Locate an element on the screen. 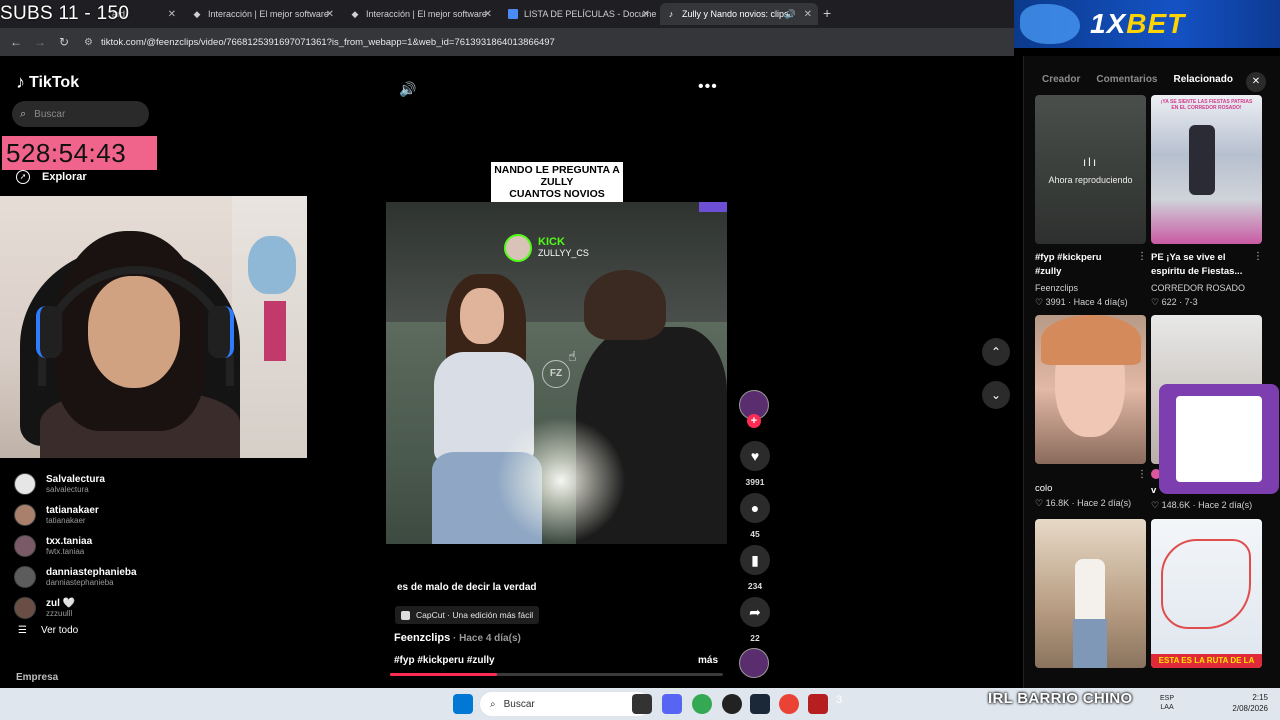 The height and width of the screenshot is (720, 1280). tab-related: Relacionado is located at coordinates (1202, 79).